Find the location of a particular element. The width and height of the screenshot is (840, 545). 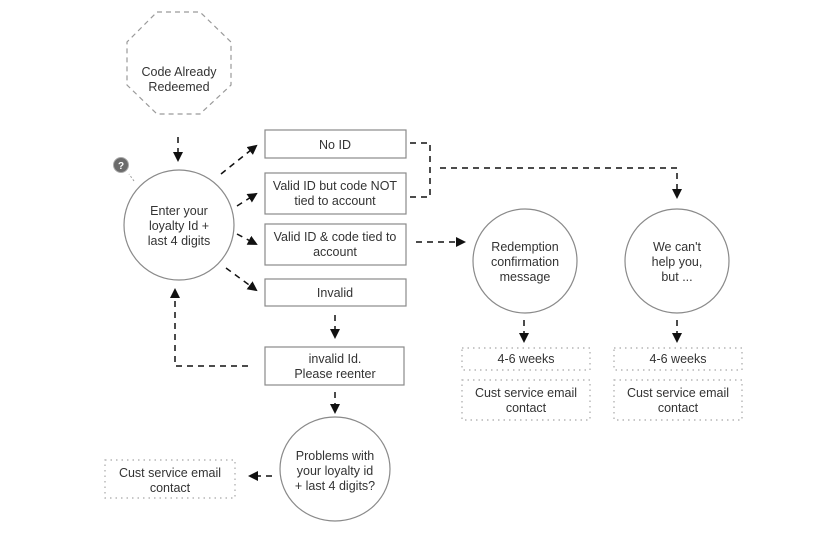

arrow-to-valid-tied is located at coordinates (247, 239).